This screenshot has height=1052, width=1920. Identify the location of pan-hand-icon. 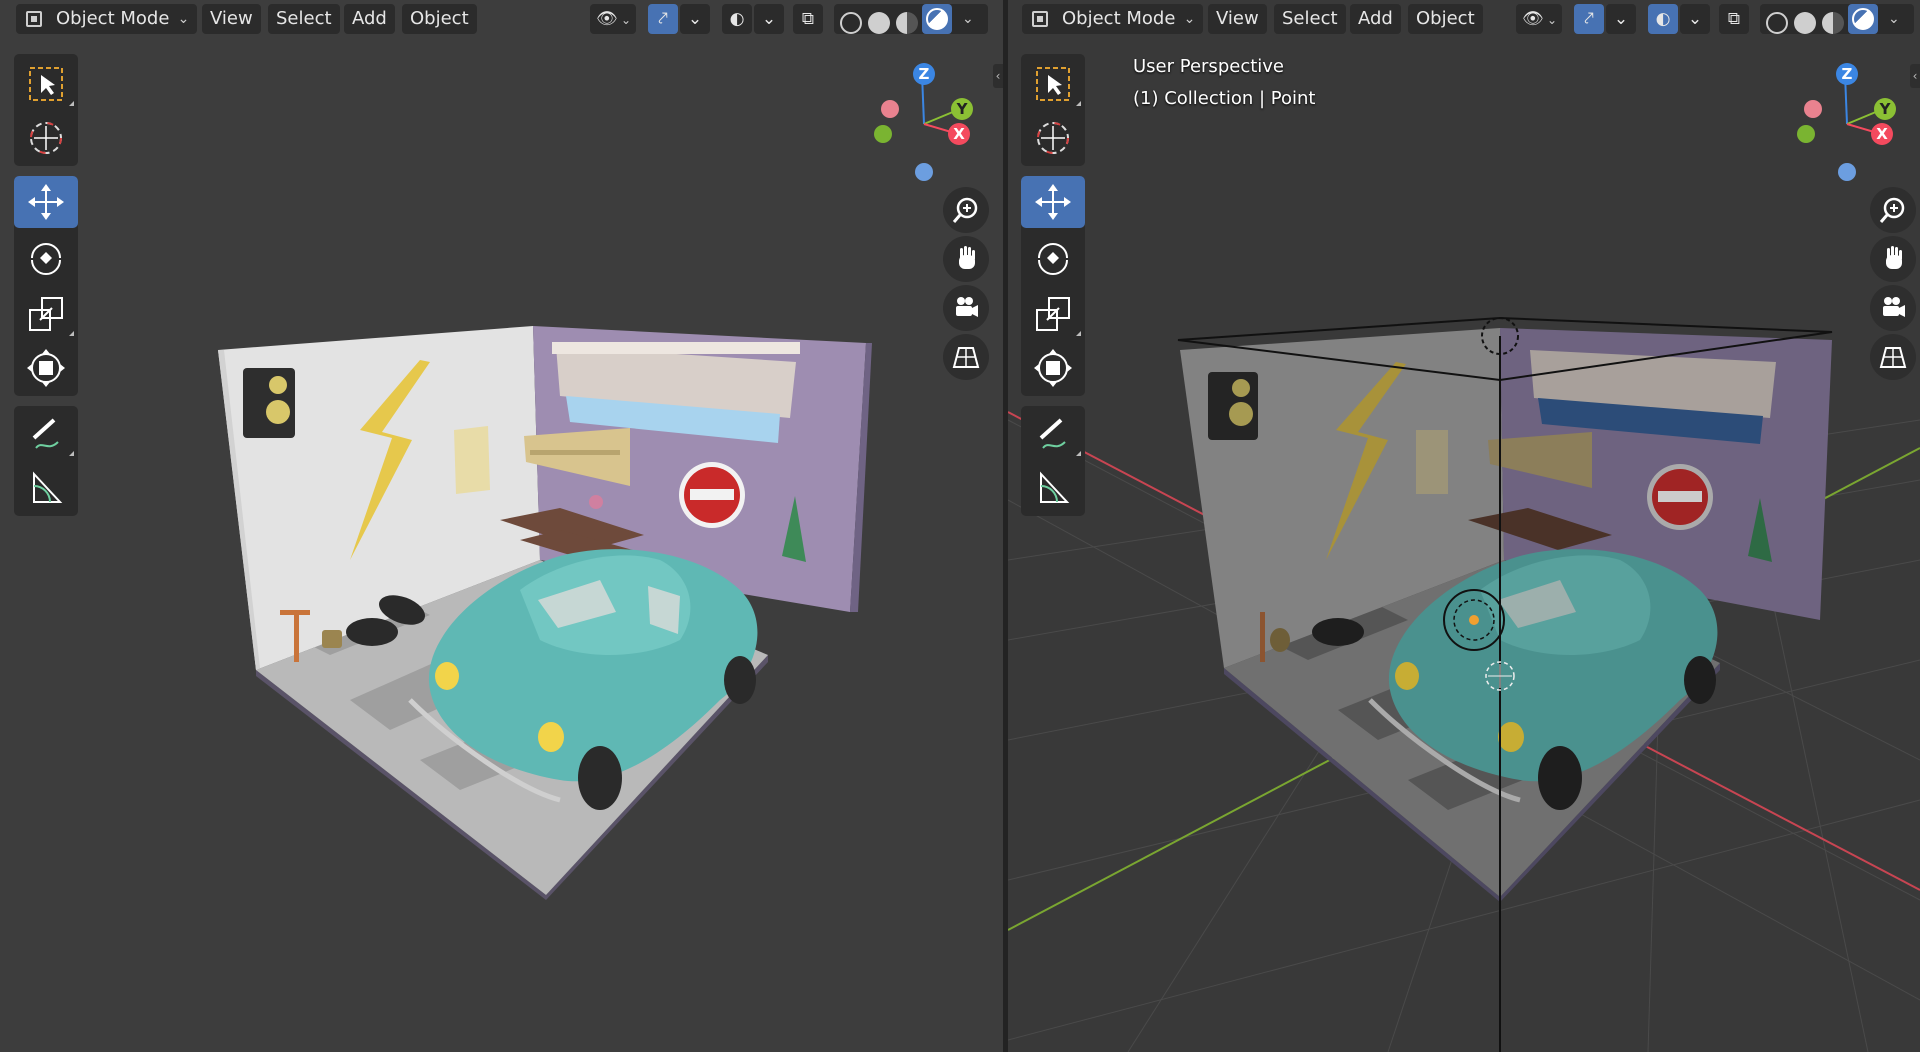
(967, 257).